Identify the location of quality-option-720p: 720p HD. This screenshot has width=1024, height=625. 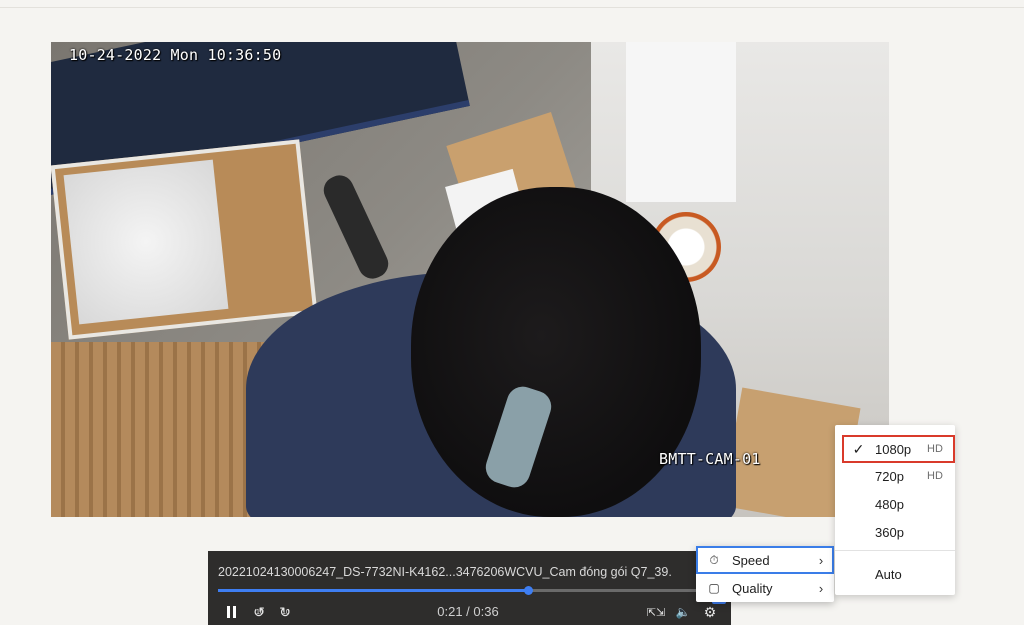
(895, 476).